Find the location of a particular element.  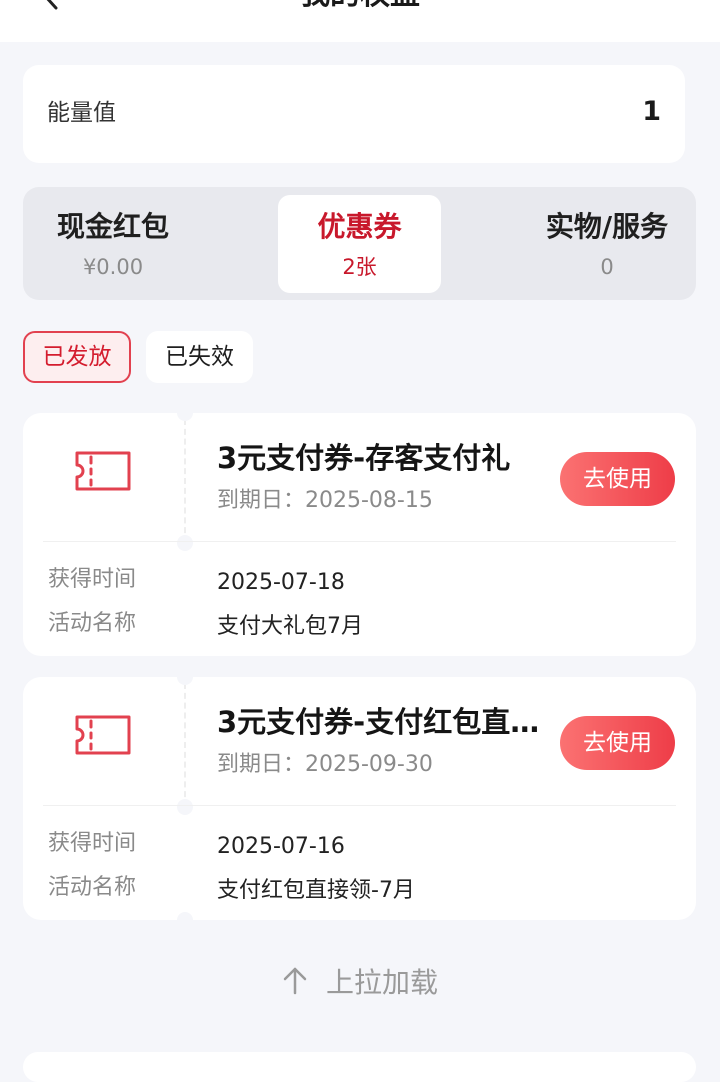

tab-count: ¥0.00 is located at coordinates (113, 267).